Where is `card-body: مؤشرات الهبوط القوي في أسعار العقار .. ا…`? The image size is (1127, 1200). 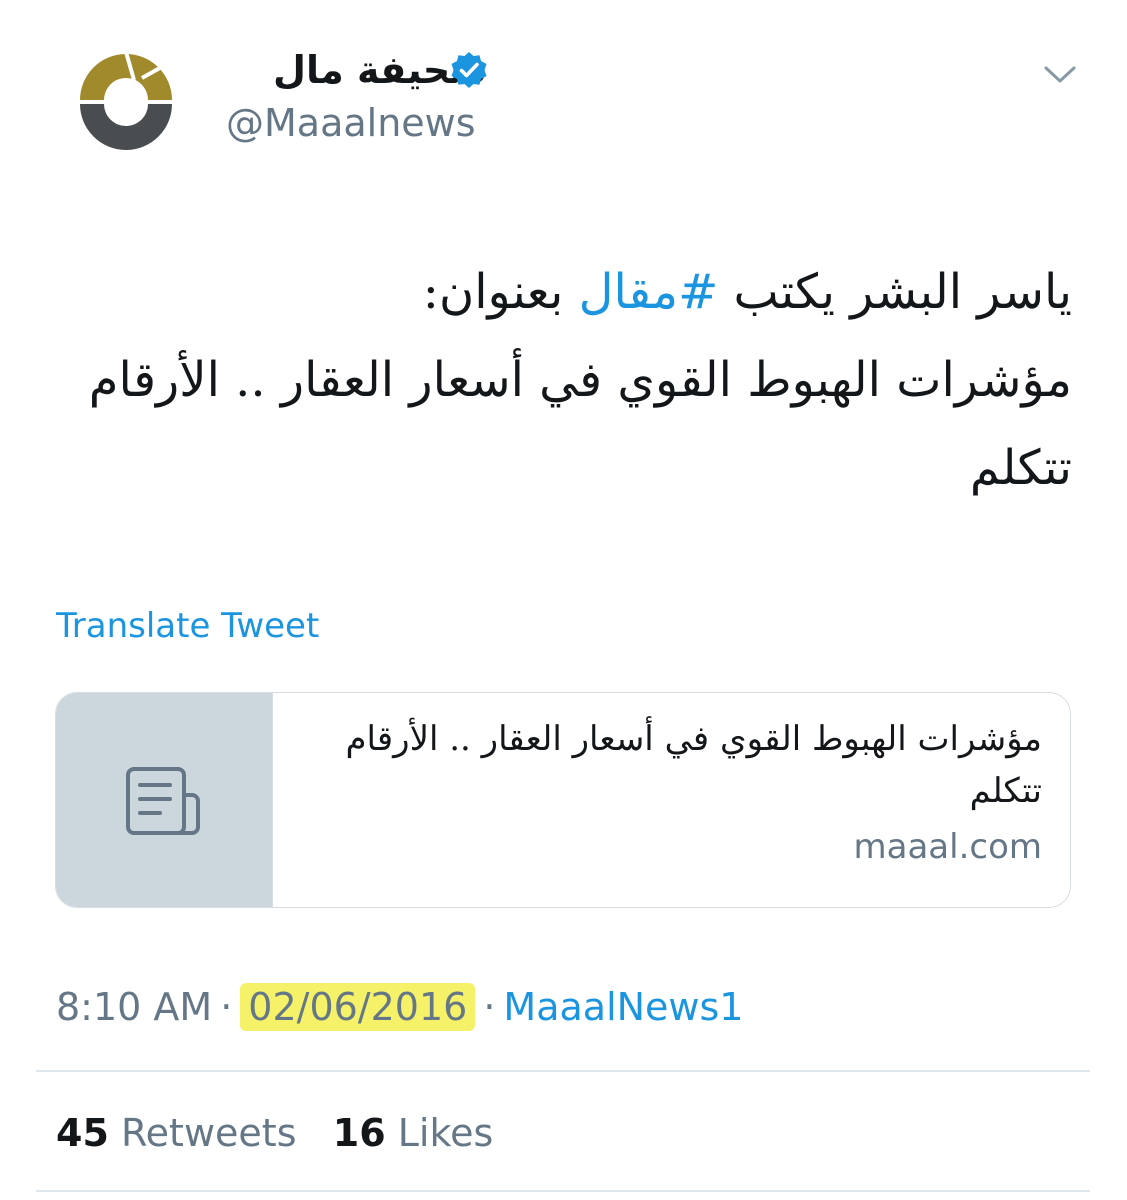 card-body: مؤشرات الهبوط القوي في أسعار العقار .. ا… is located at coordinates (672, 795).